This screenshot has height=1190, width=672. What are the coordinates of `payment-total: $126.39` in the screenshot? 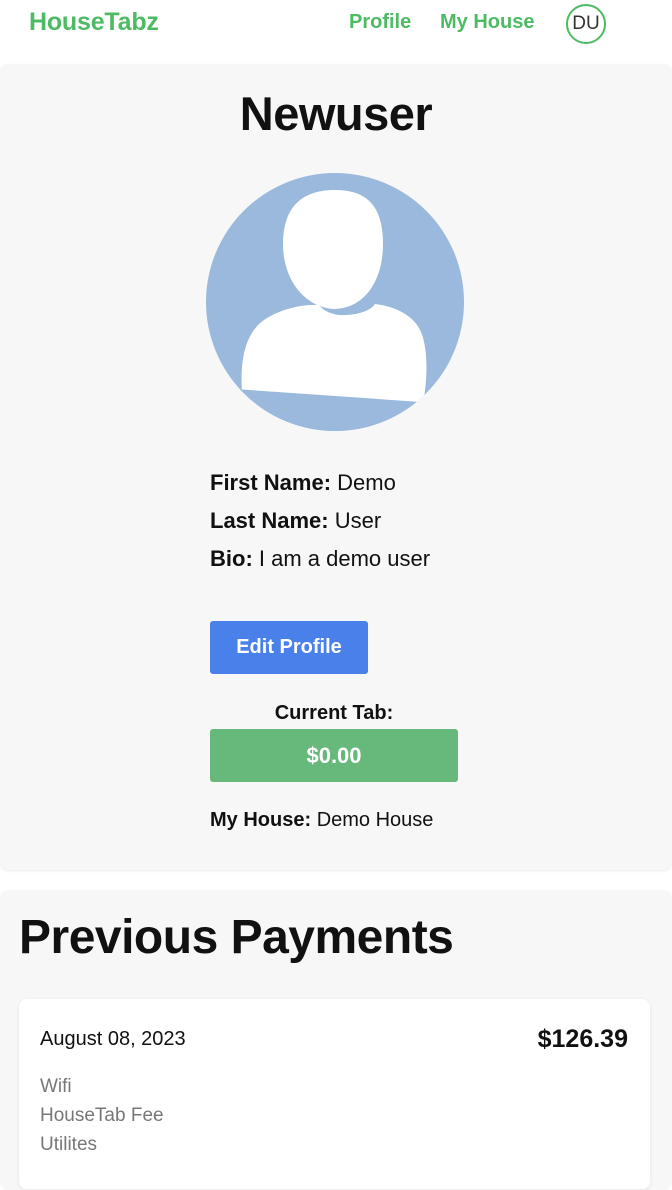 It's located at (582, 1039).